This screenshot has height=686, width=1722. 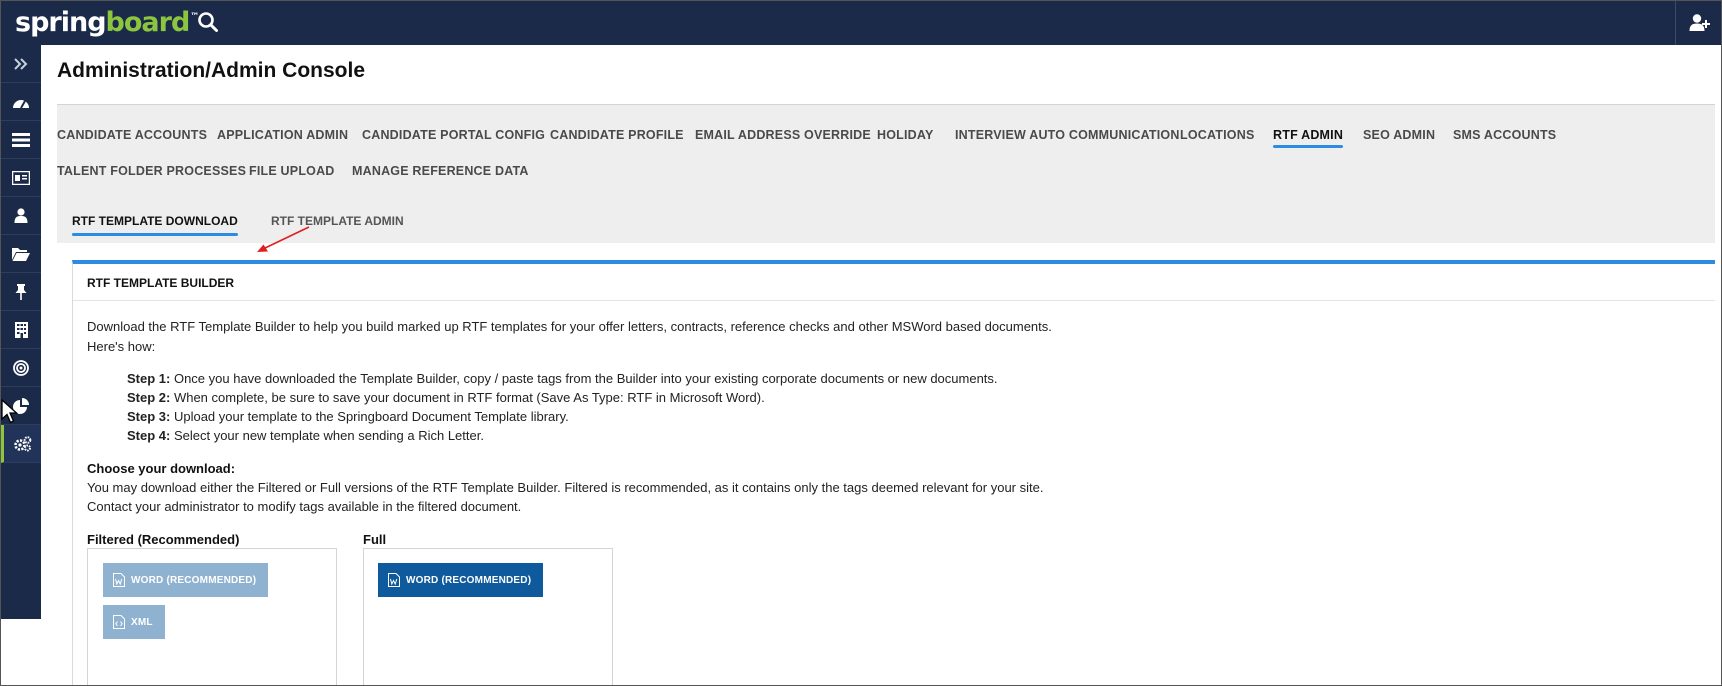 I want to click on add-user-icon, so click(x=1699, y=22).